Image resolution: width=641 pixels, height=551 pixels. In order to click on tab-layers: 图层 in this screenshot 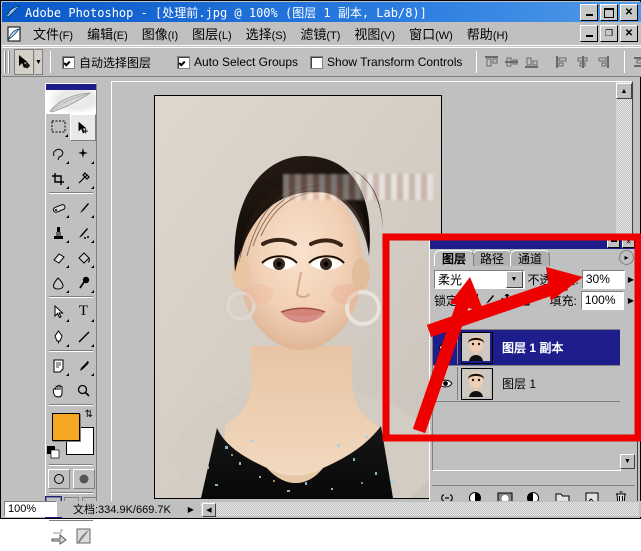, I will do `click(454, 258)`.